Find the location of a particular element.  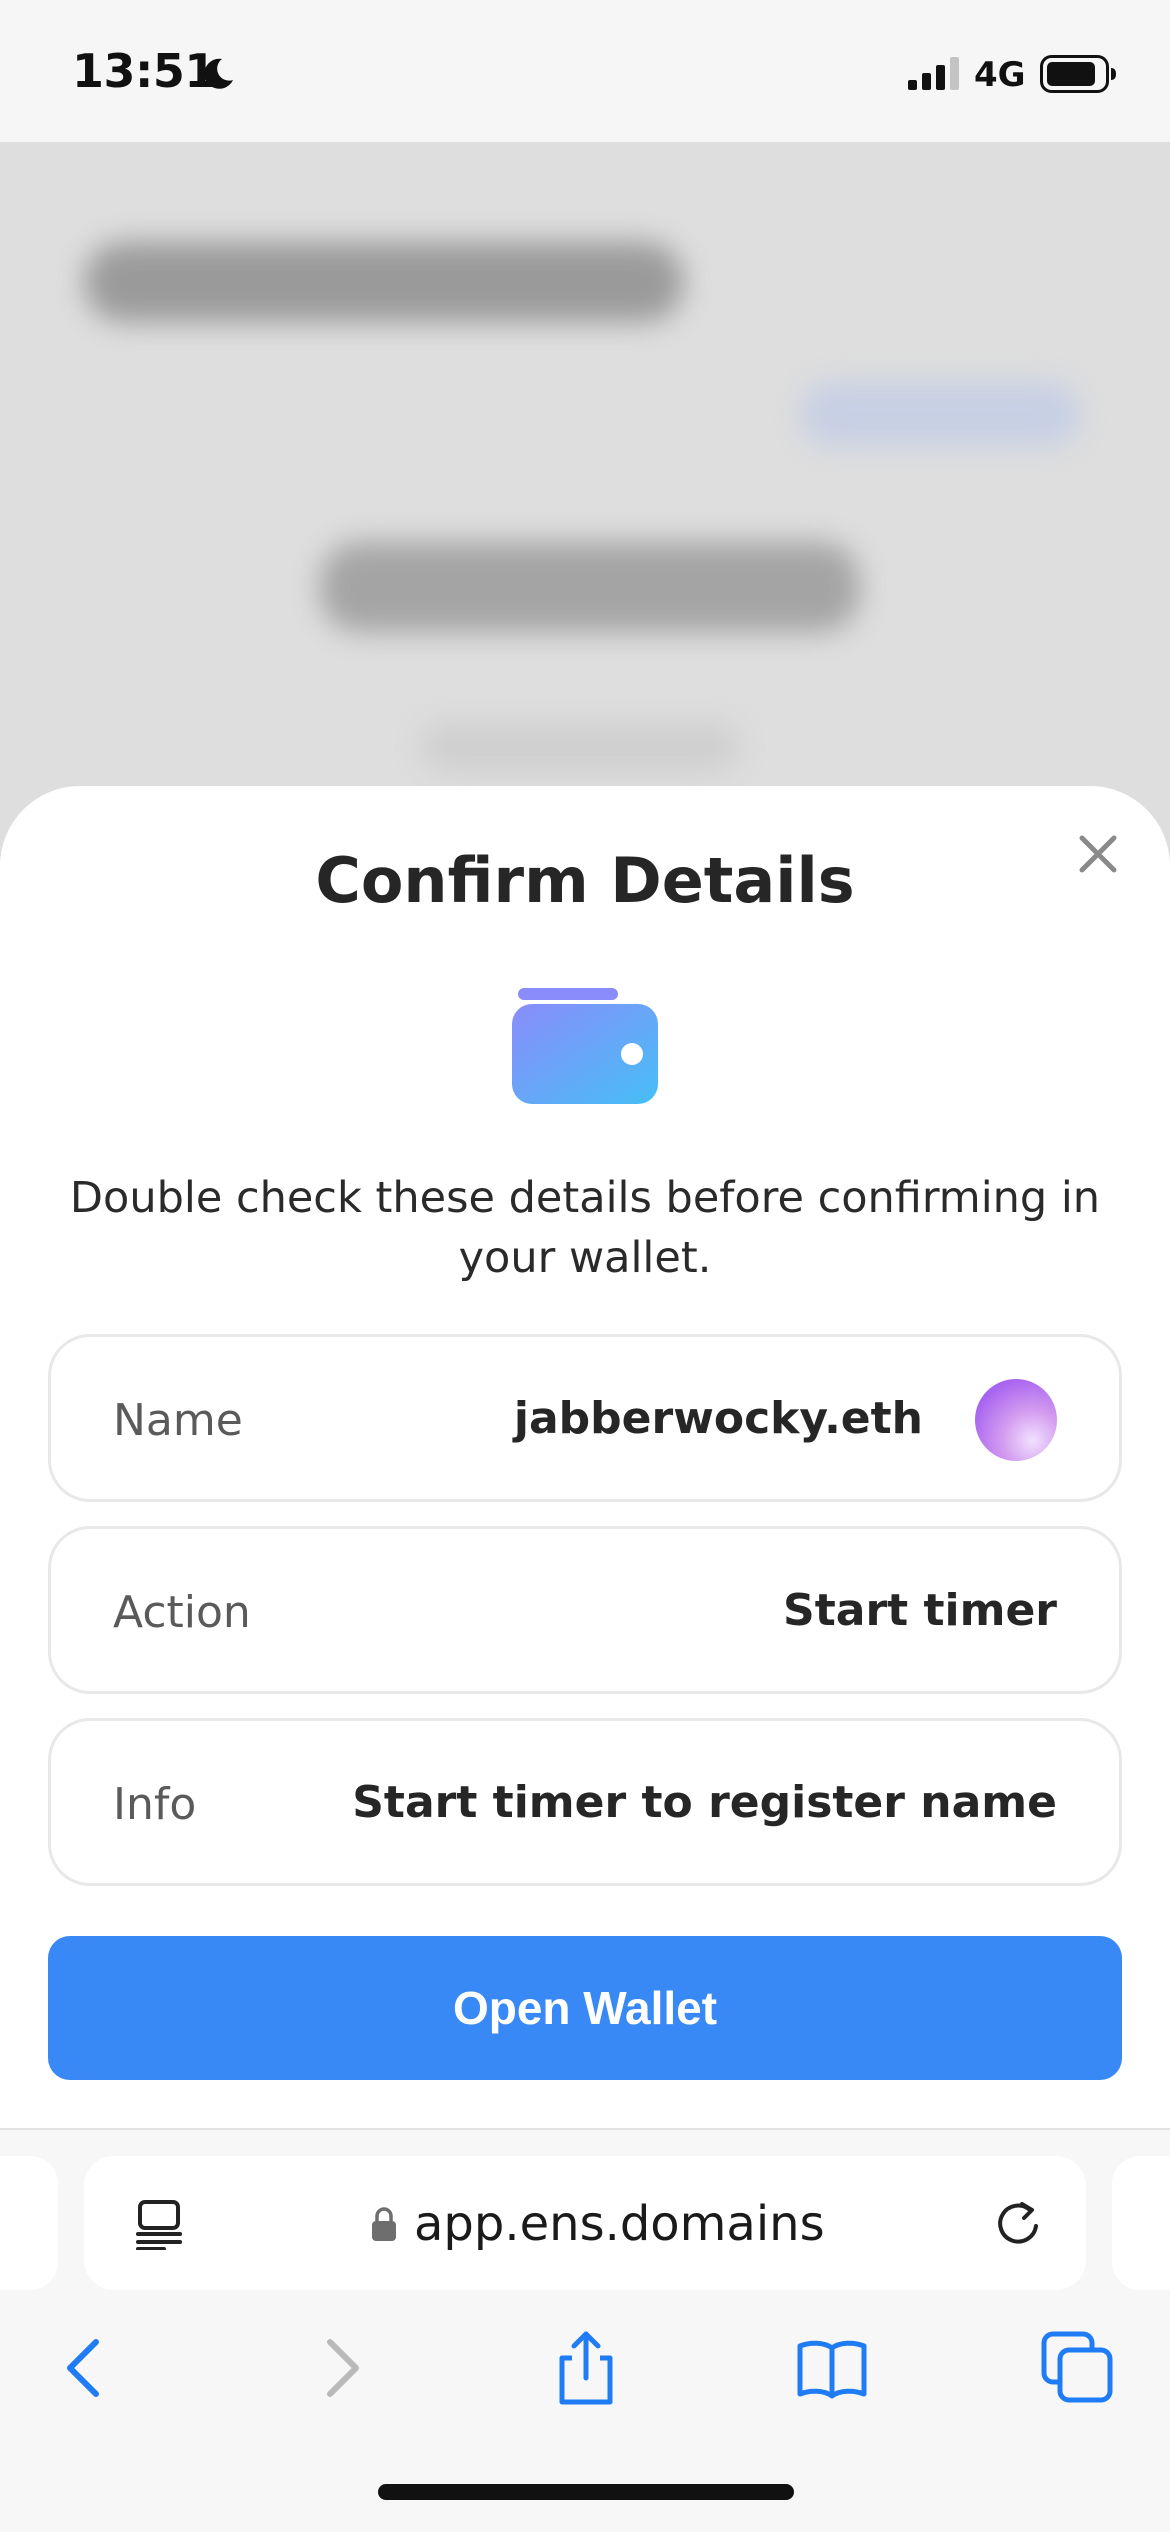

share-icon is located at coordinates (586, 2368).